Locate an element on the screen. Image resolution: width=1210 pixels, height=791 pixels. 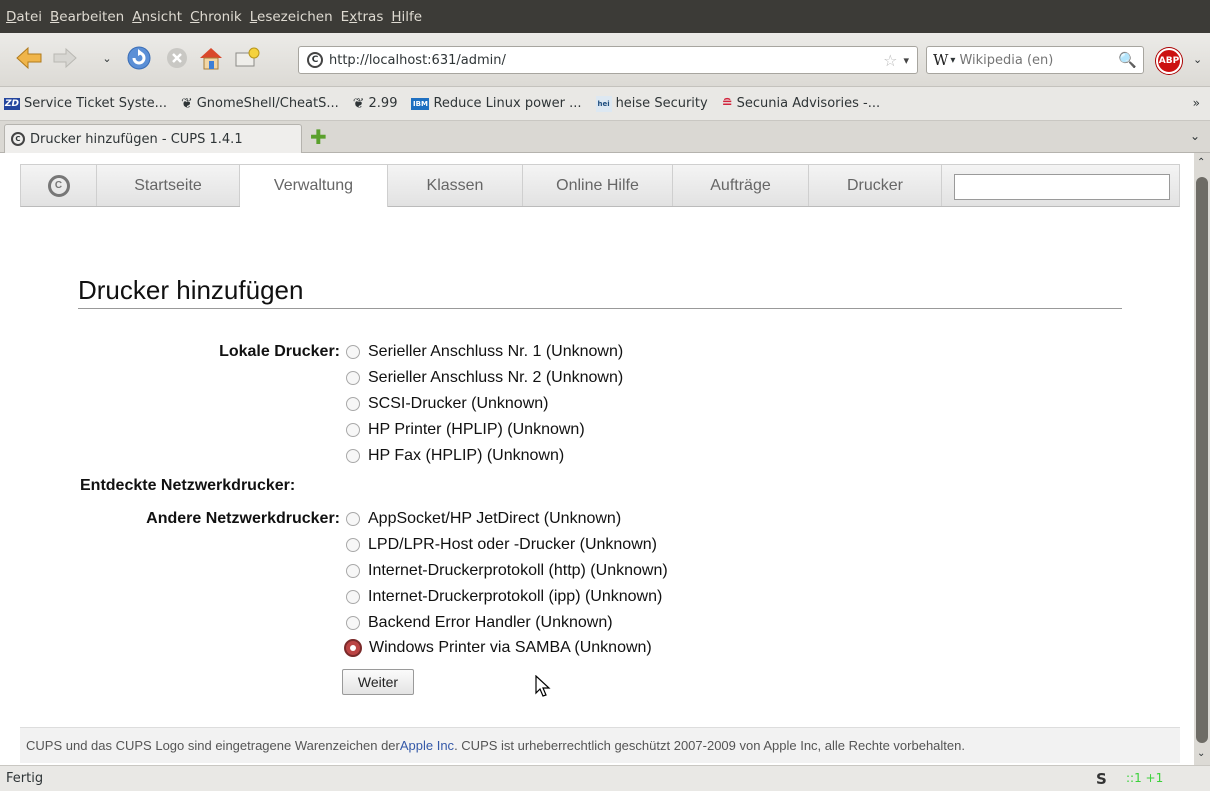
search-icon: 🔍 is located at coordinates (1127, 60).